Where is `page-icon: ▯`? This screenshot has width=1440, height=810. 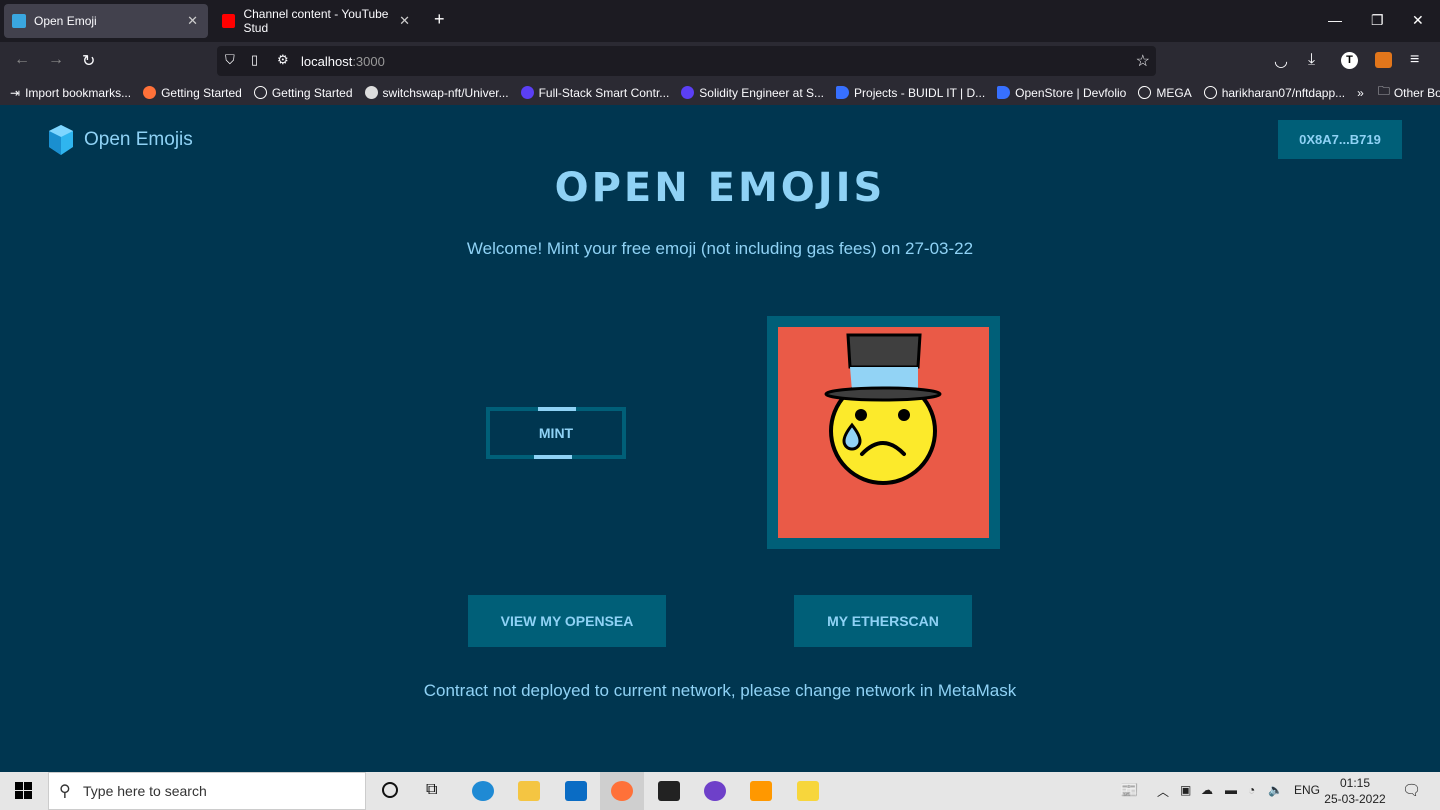 page-icon: ▯ is located at coordinates (255, 59).